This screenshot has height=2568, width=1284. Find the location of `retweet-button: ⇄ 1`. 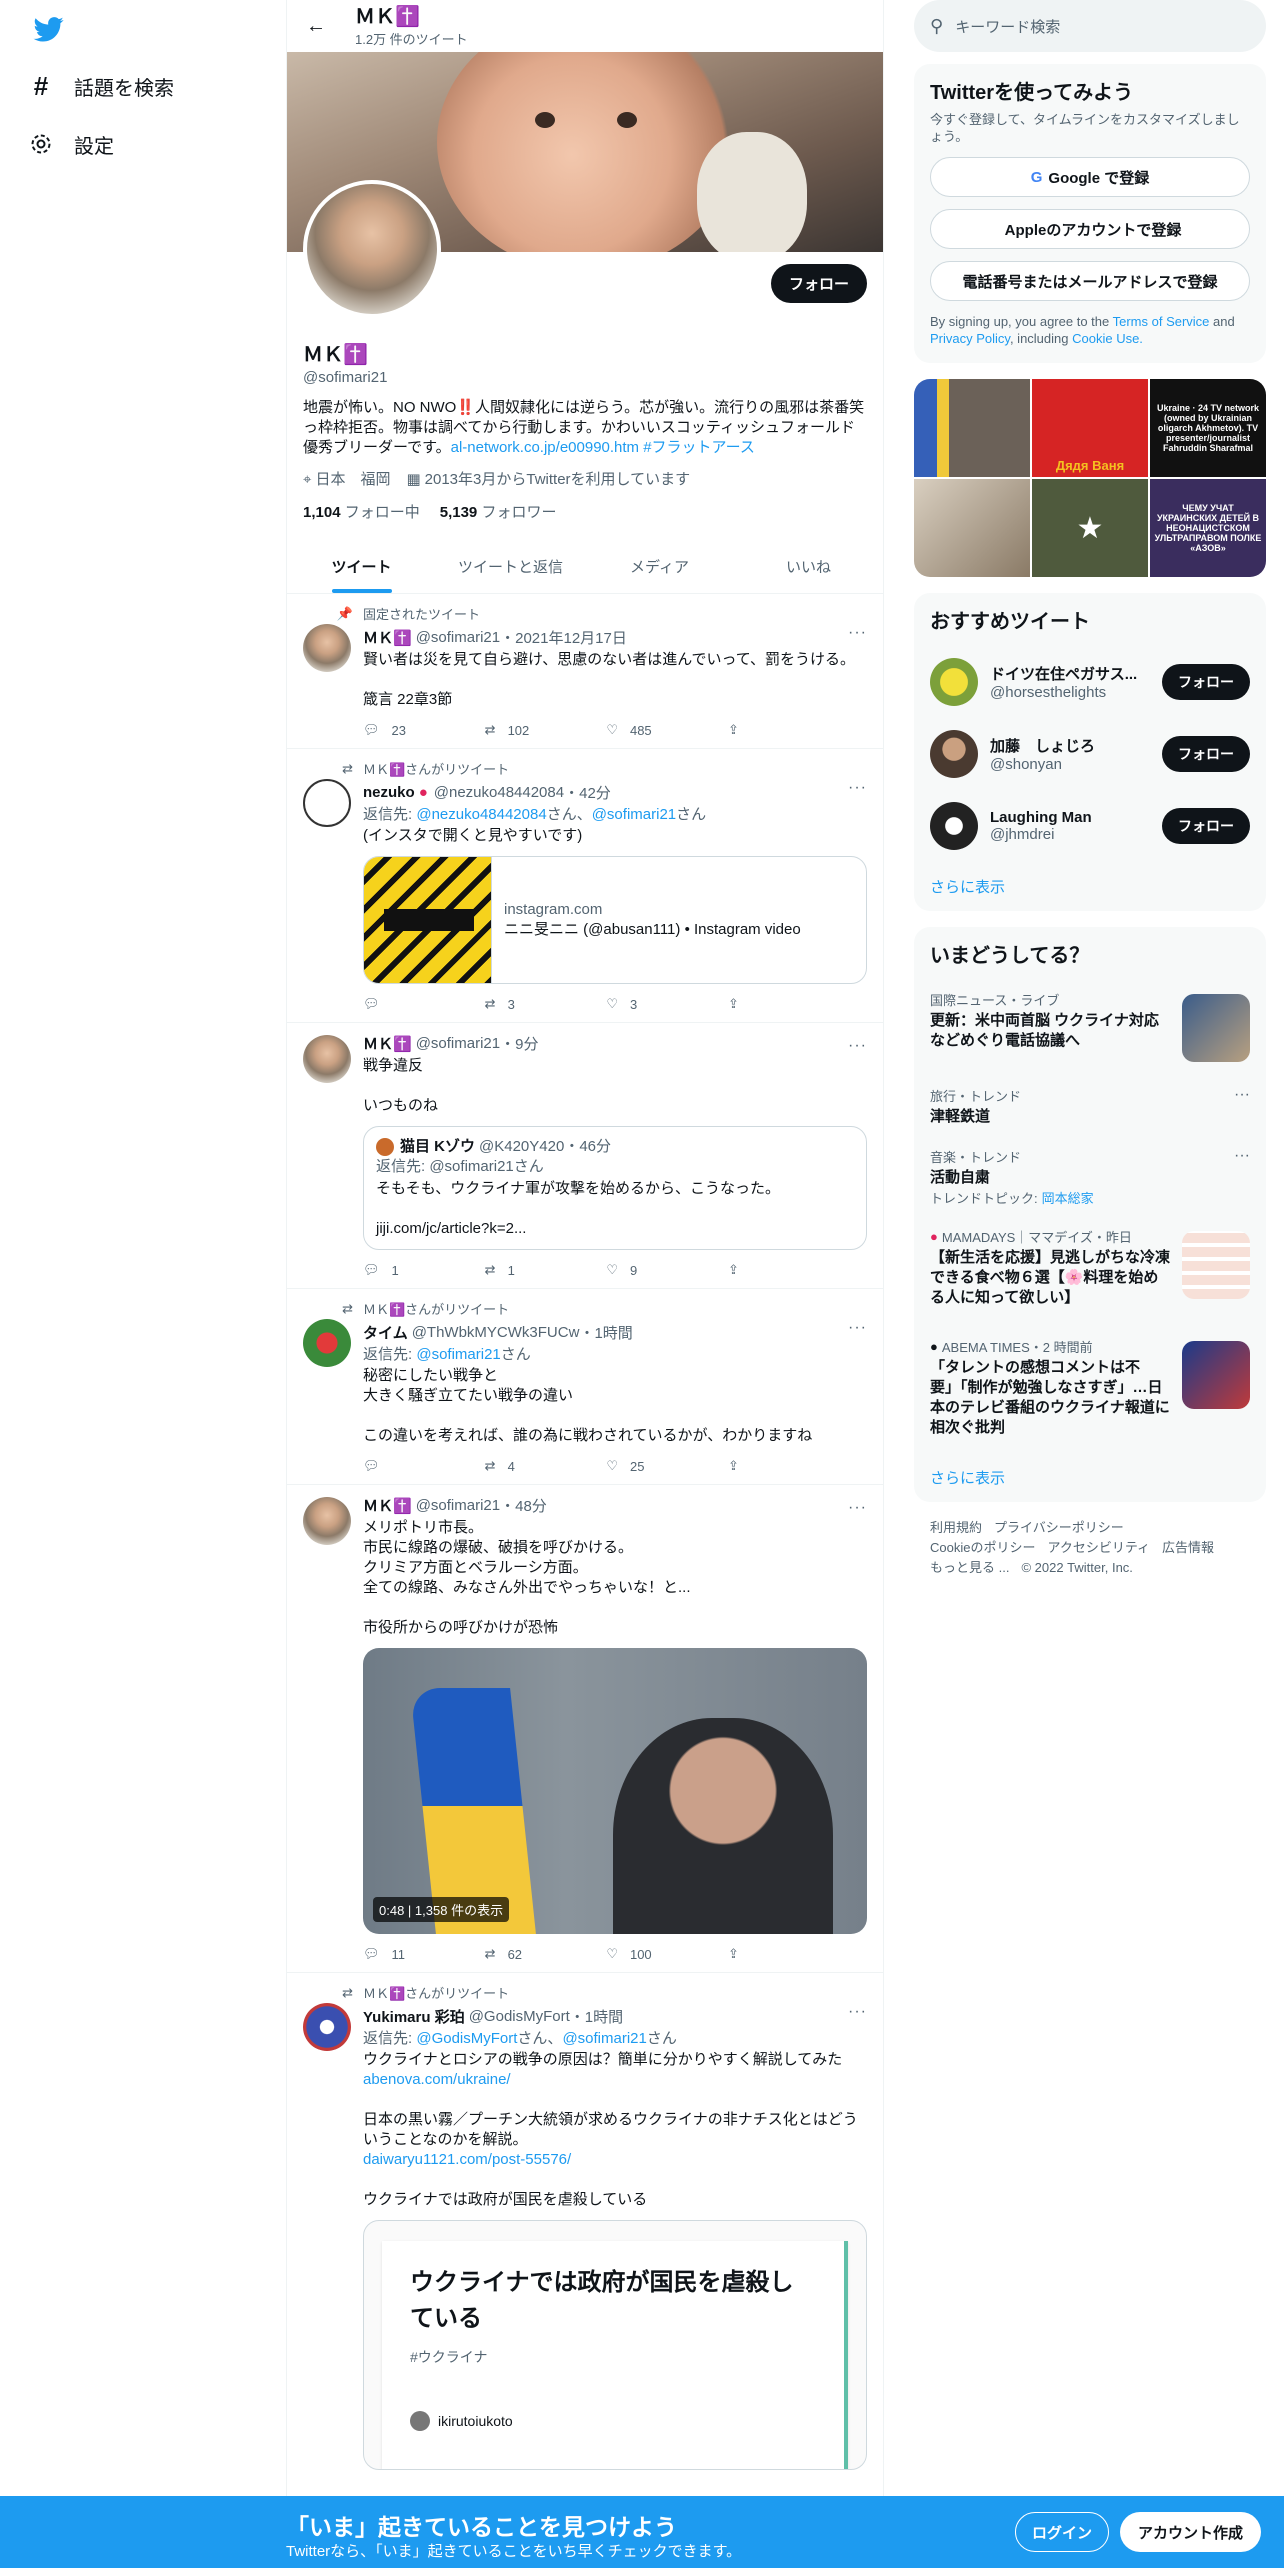

retweet-button: ⇄ 1 is located at coordinates (515, 1270).